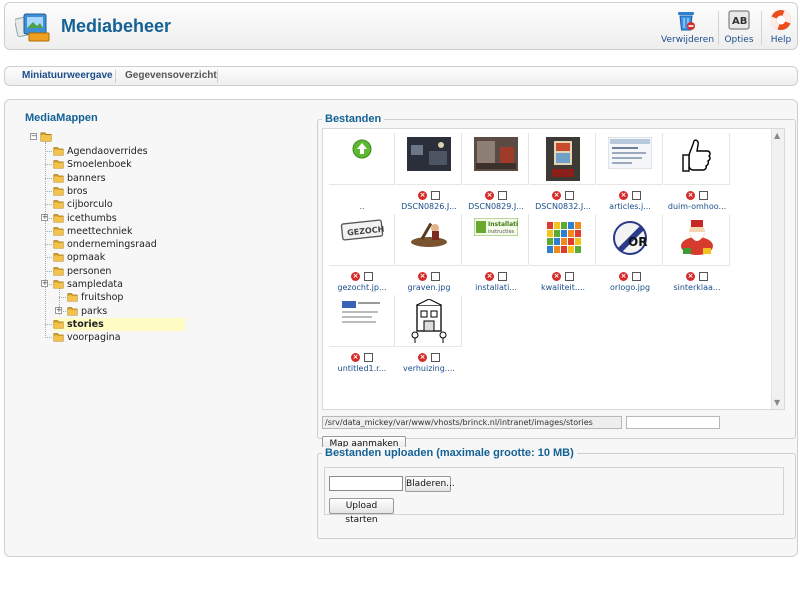  What do you see at coordinates (362, 159) in the screenshot?
I see `up-arrow-icon` at bounding box center [362, 159].